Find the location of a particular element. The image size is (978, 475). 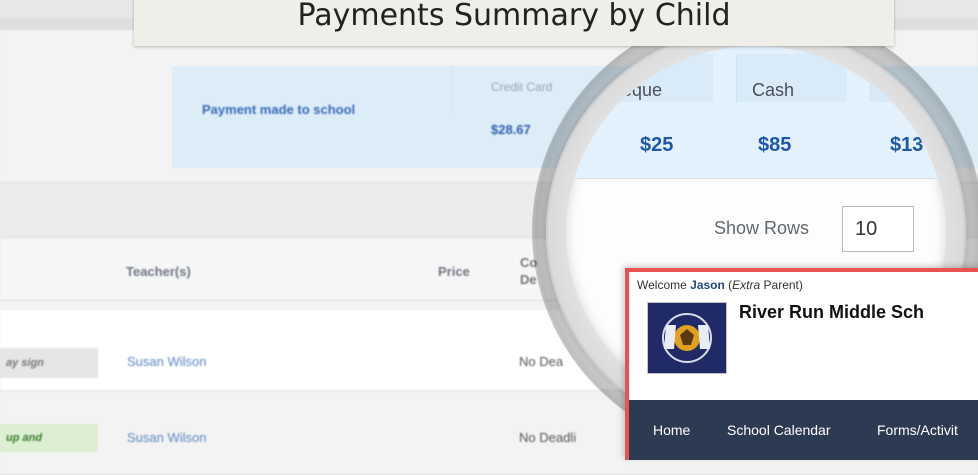

school-name: River Run Middle Sch is located at coordinates (832, 312).